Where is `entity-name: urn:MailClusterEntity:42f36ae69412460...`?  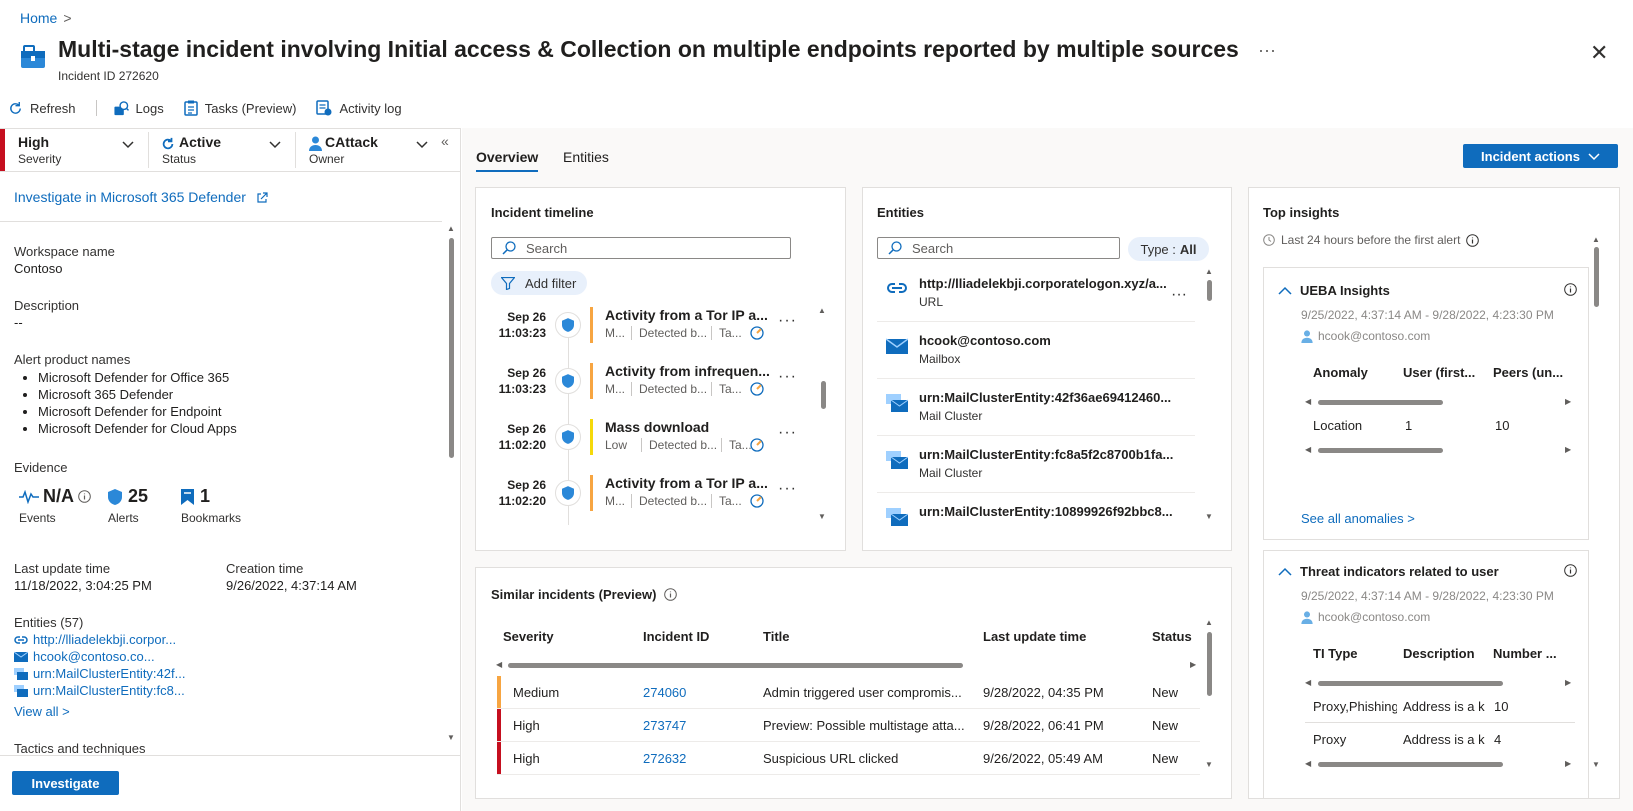 entity-name: urn:MailClusterEntity:42f36ae69412460... is located at coordinates (1045, 397).